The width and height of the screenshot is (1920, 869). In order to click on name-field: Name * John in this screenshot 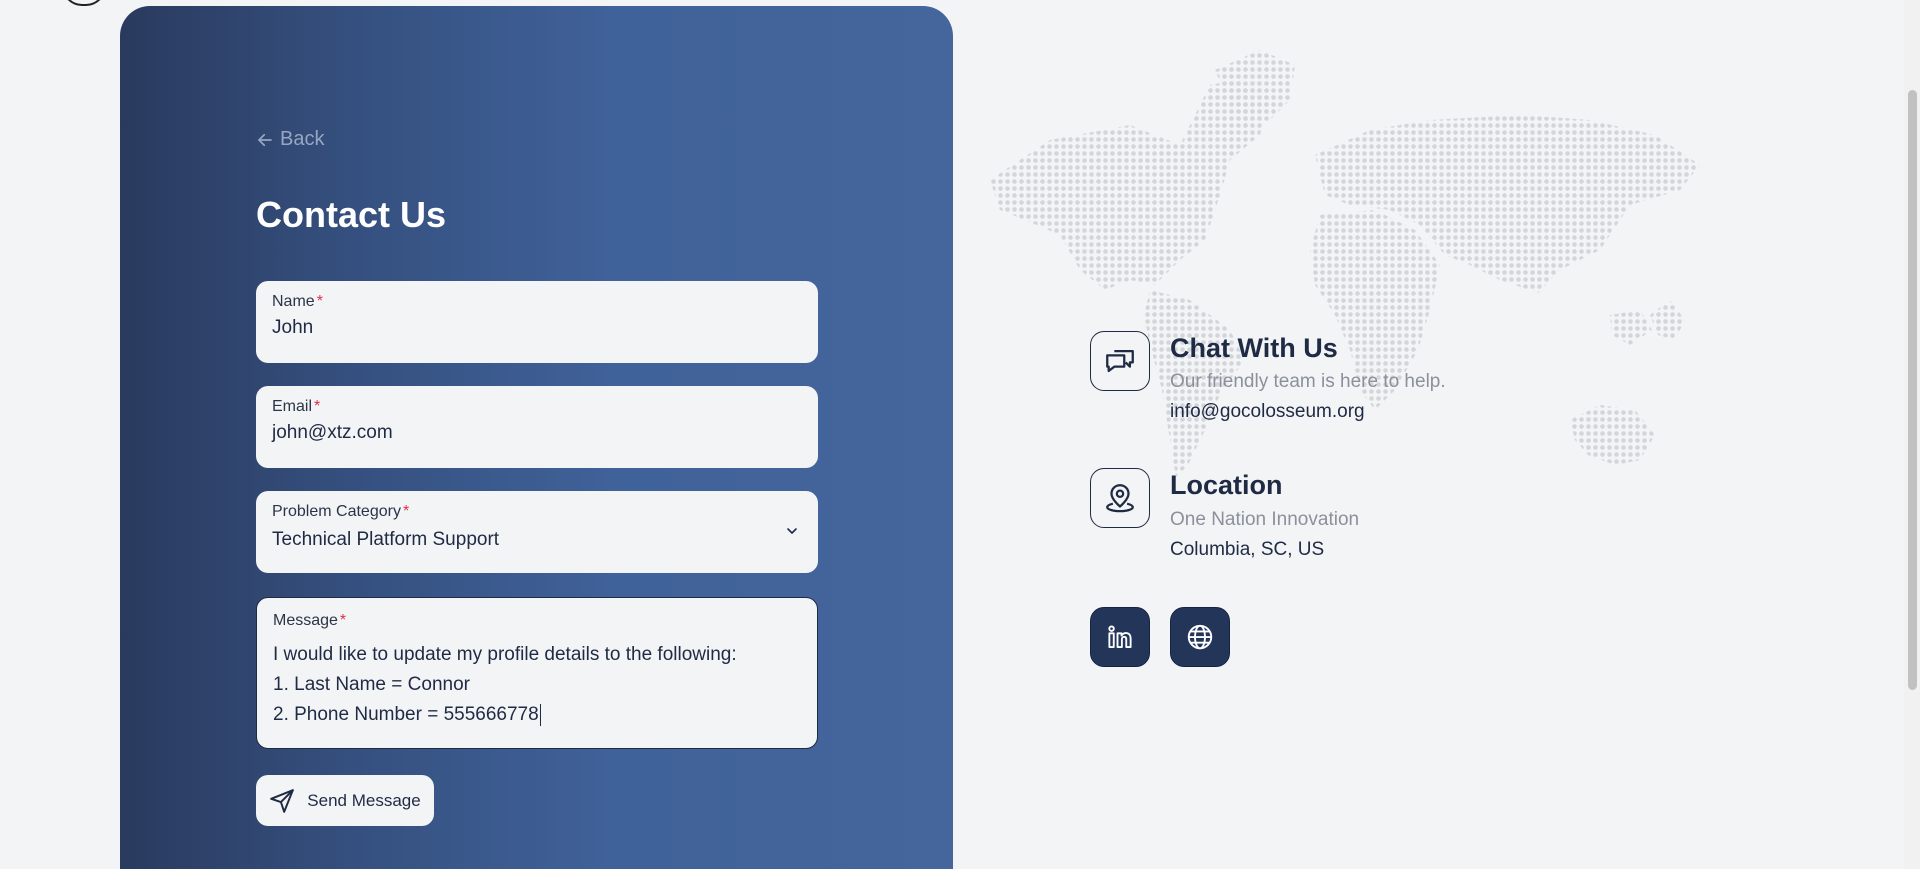, I will do `click(537, 322)`.